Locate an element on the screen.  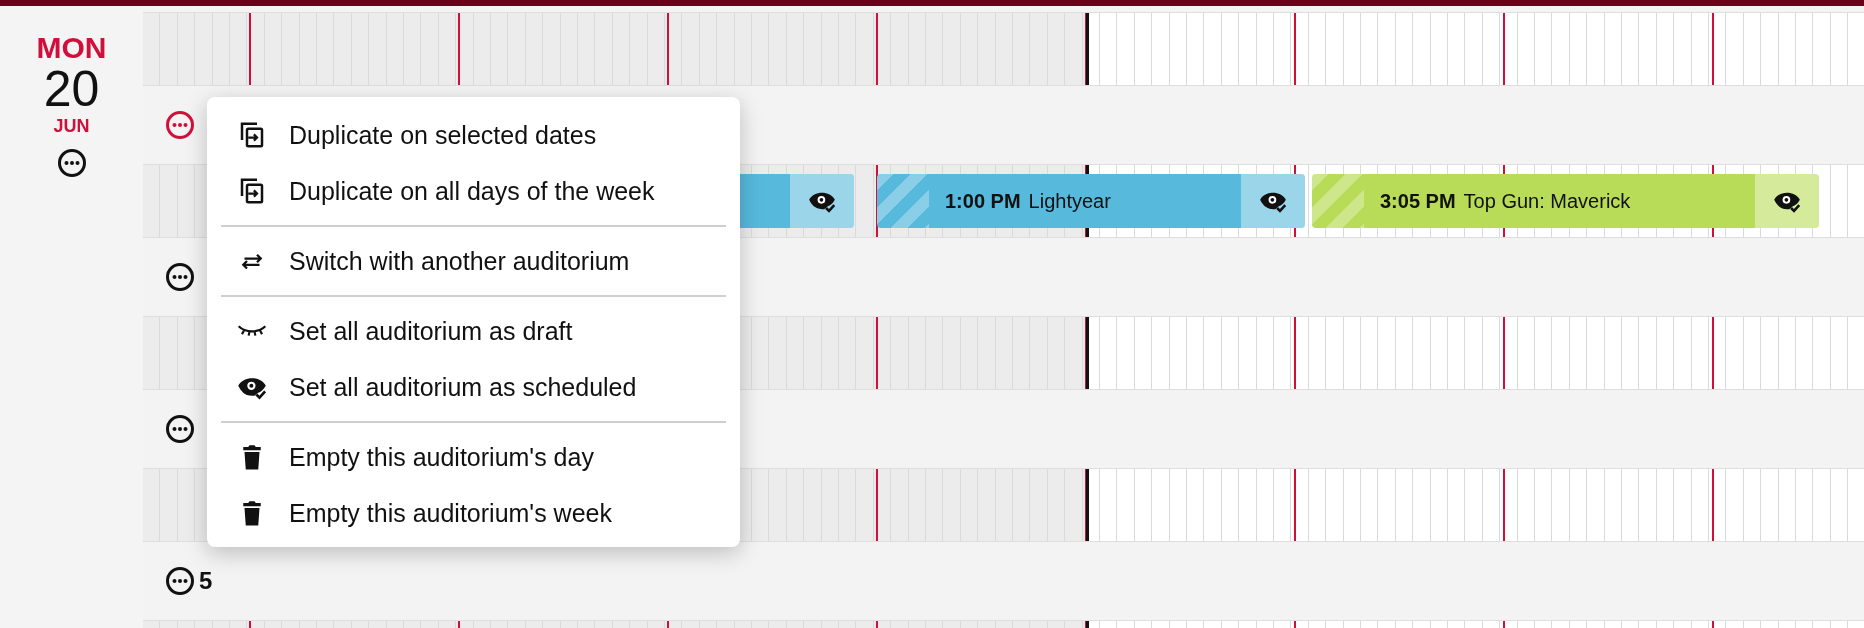
menu-item: Duplicate on selected dates is located at coordinates (473, 135).